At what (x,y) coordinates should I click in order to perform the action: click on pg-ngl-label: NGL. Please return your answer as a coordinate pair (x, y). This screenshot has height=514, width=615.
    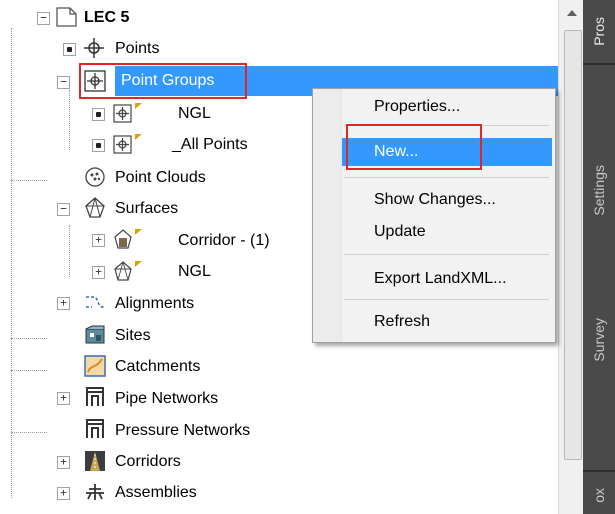
    Looking at the image, I should click on (194, 113).